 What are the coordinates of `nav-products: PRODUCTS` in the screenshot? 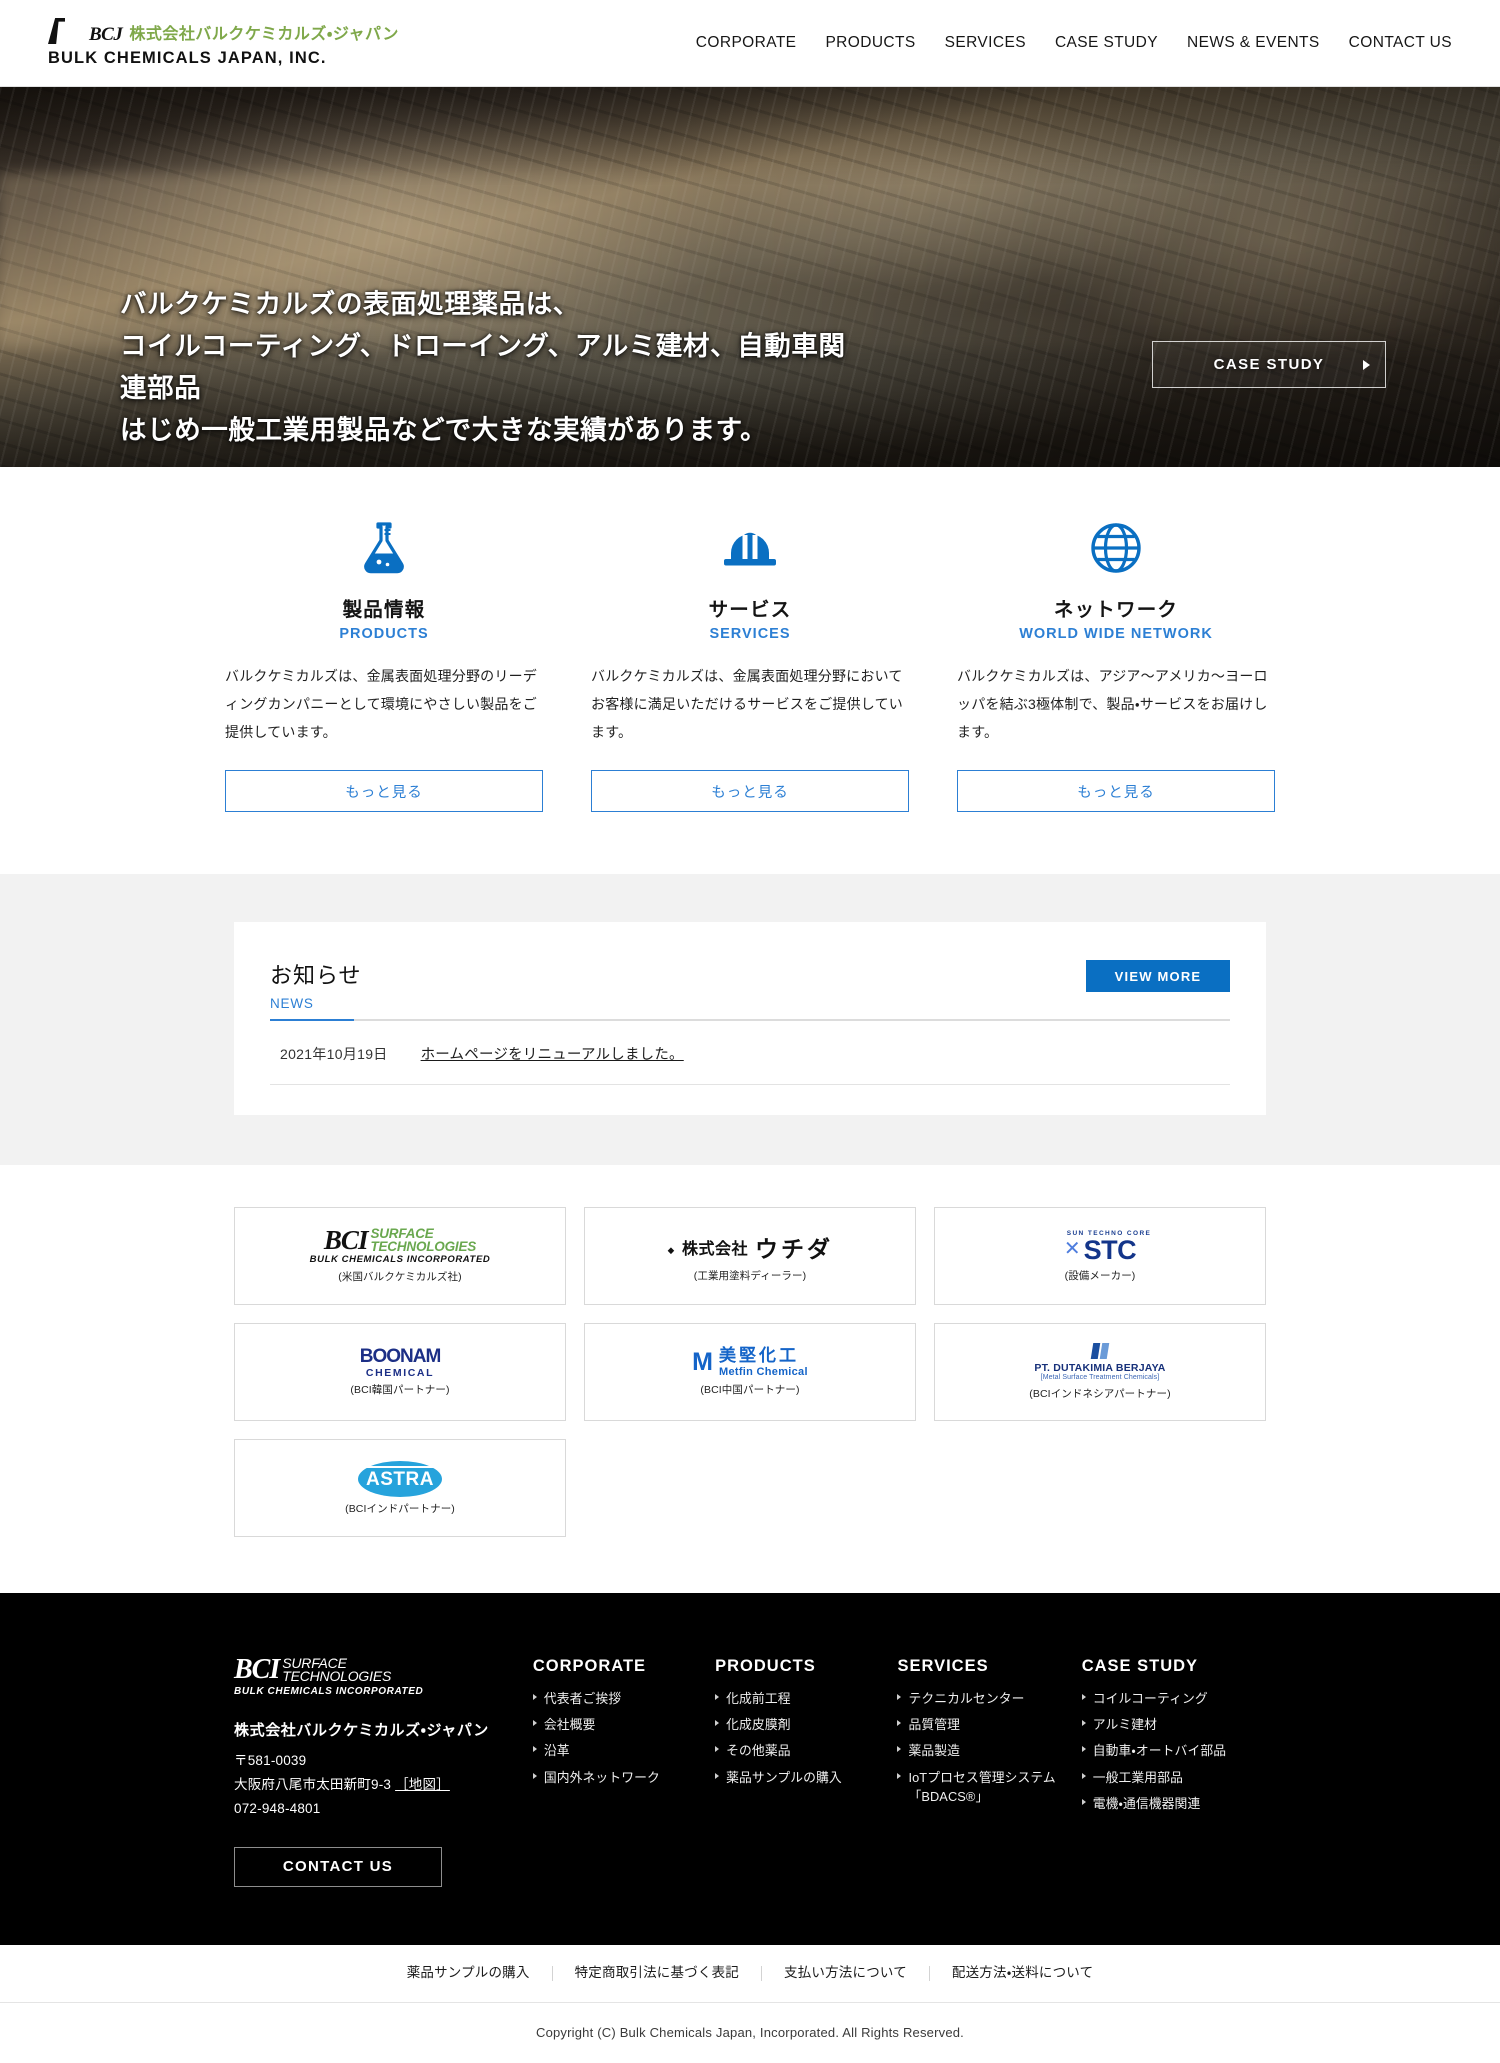 It's located at (870, 43).